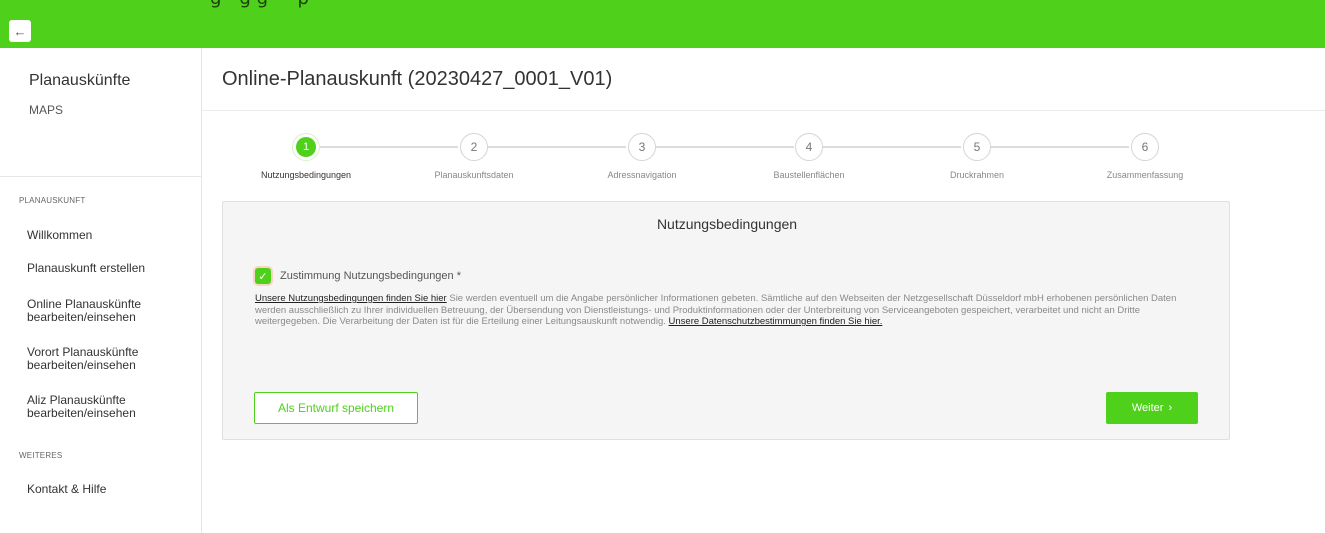 The height and width of the screenshot is (533, 1325). Describe the element at coordinates (102, 359) in the screenshot. I see `sidebar-item-vorort-planauskuenfte: Vorort Planauskünfte bearbeiten/einsehen` at that location.